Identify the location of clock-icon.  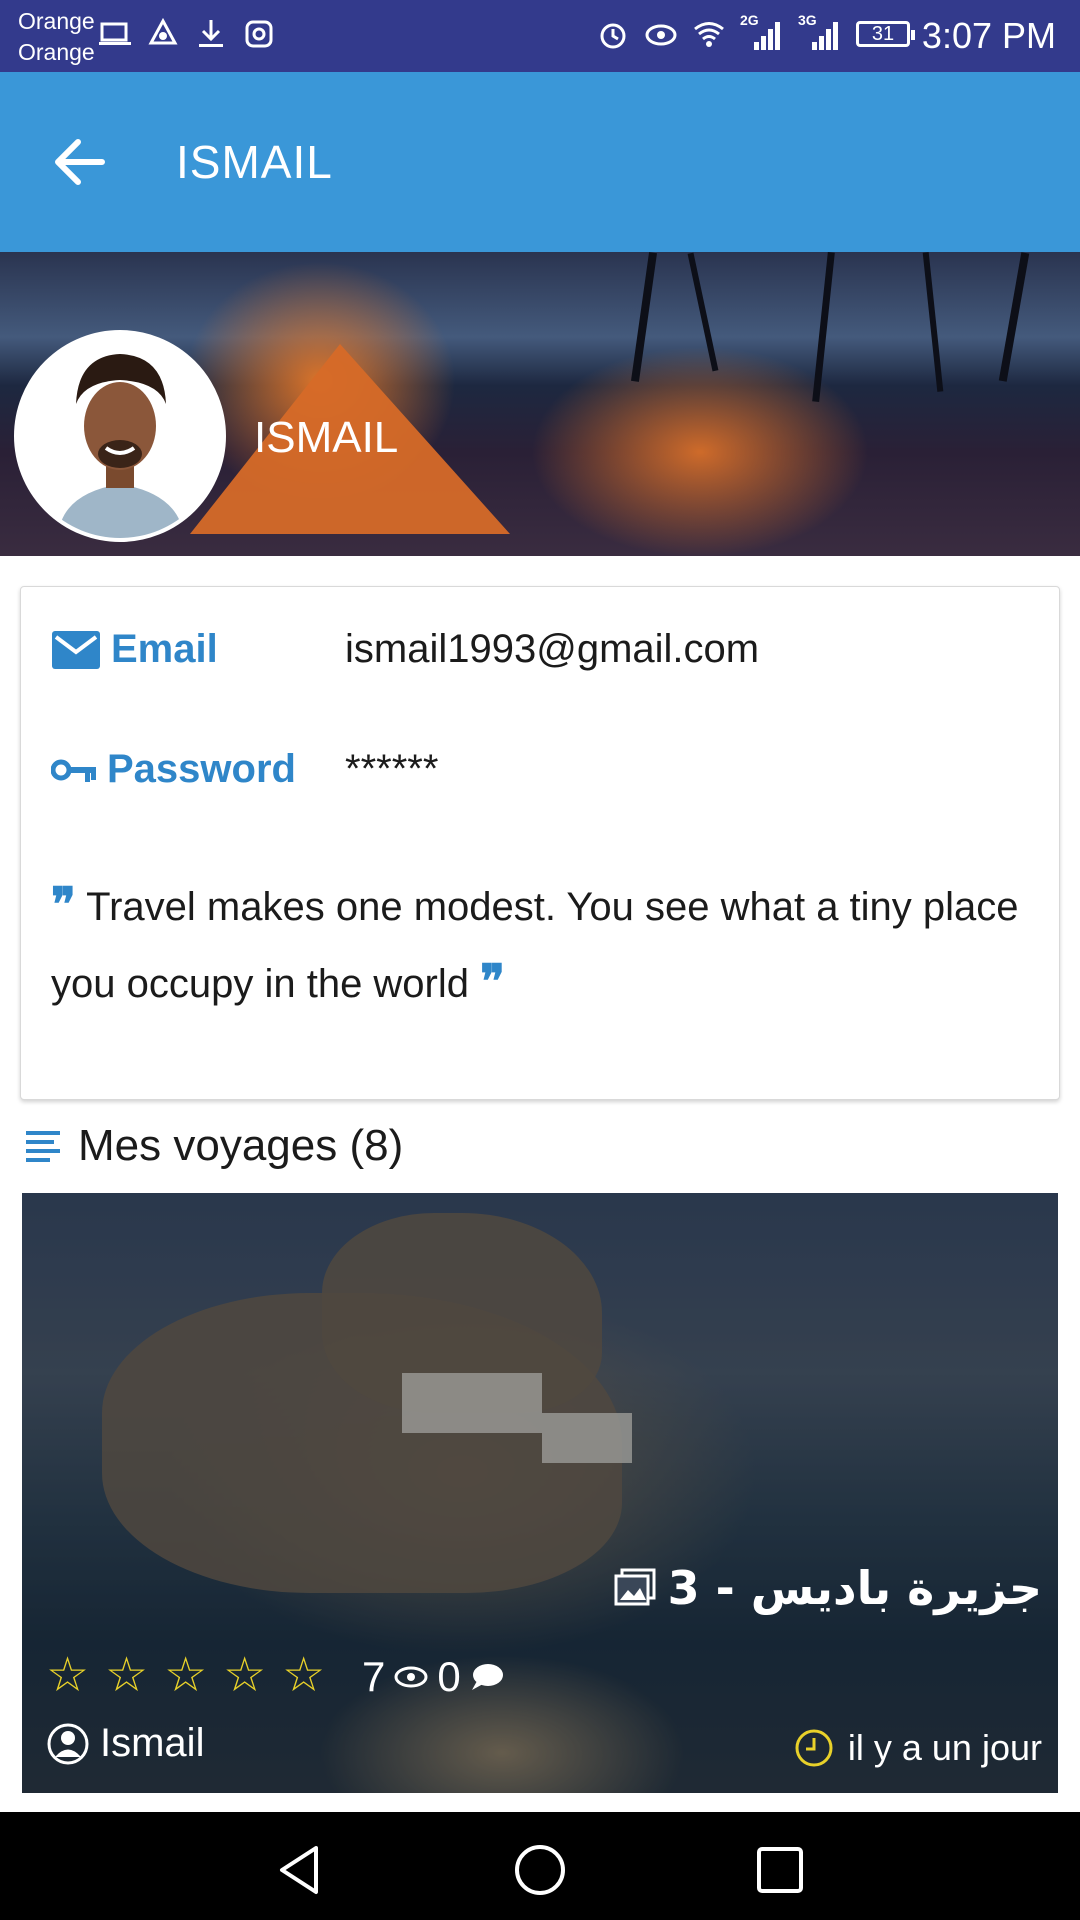
(814, 1748).